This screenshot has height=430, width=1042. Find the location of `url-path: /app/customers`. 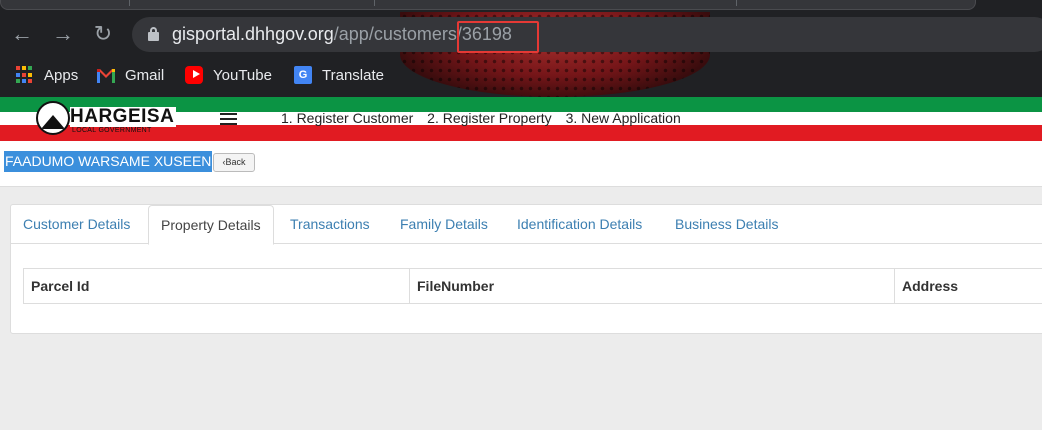

url-path: /app/customers is located at coordinates (395, 34).